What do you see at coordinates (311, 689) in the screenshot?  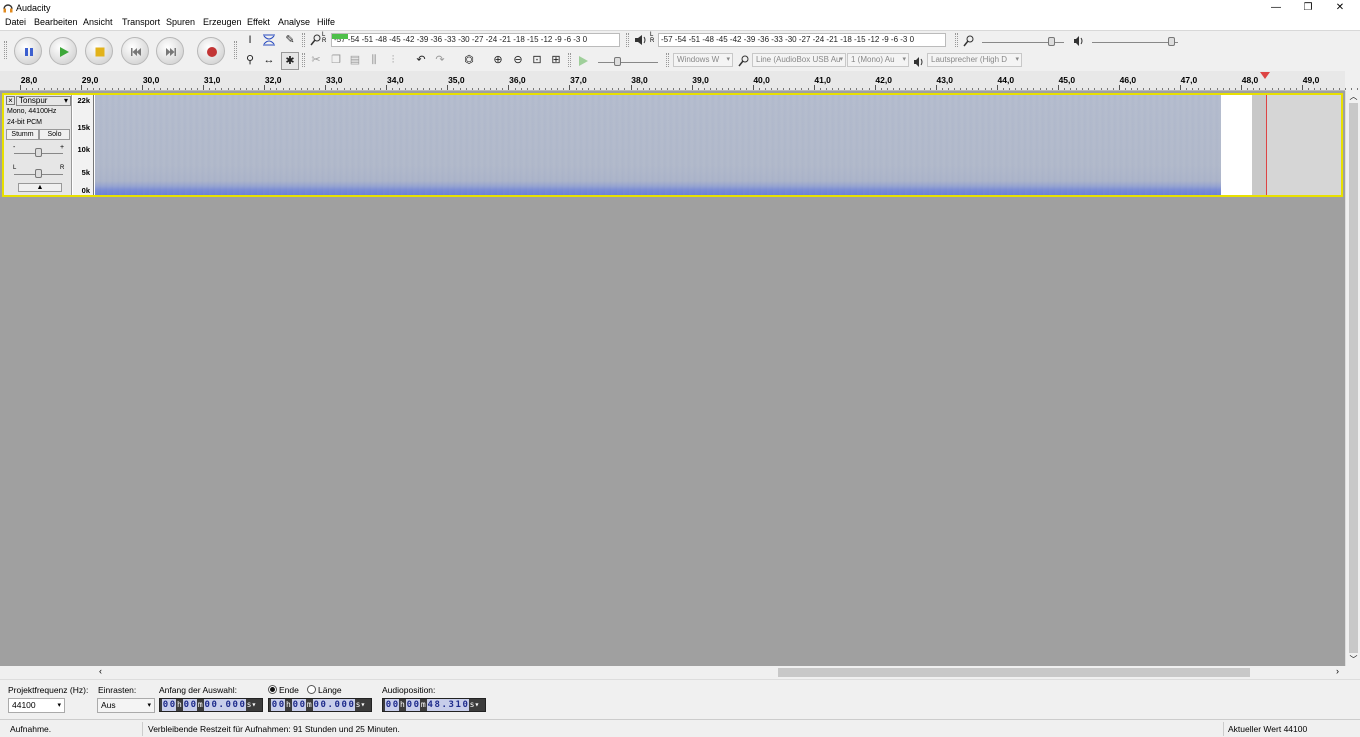 I see `length-radio` at bounding box center [311, 689].